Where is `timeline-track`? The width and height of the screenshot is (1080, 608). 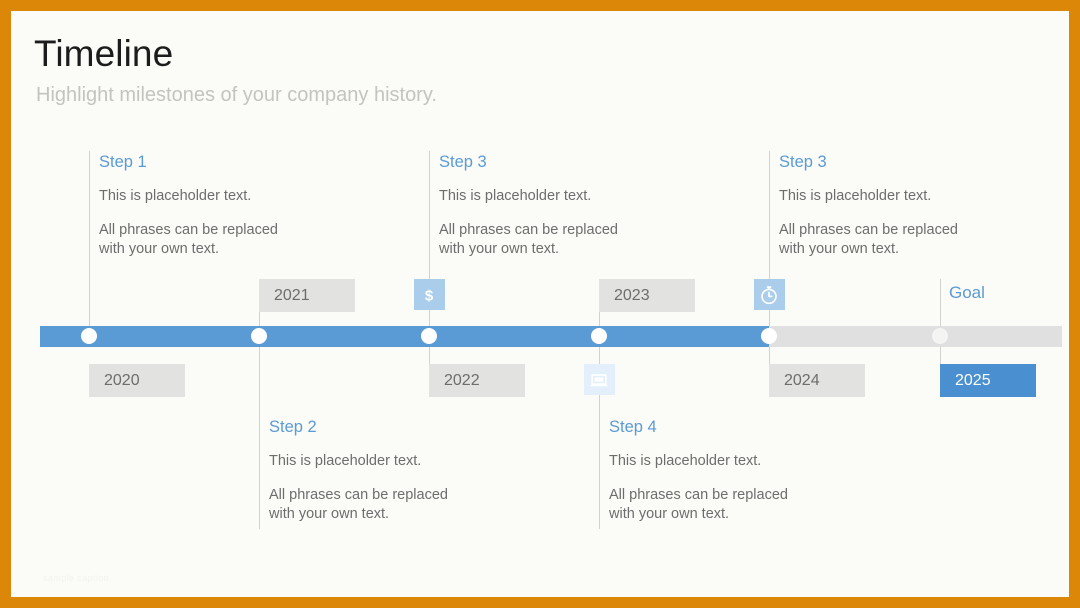
timeline-track is located at coordinates (551, 336).